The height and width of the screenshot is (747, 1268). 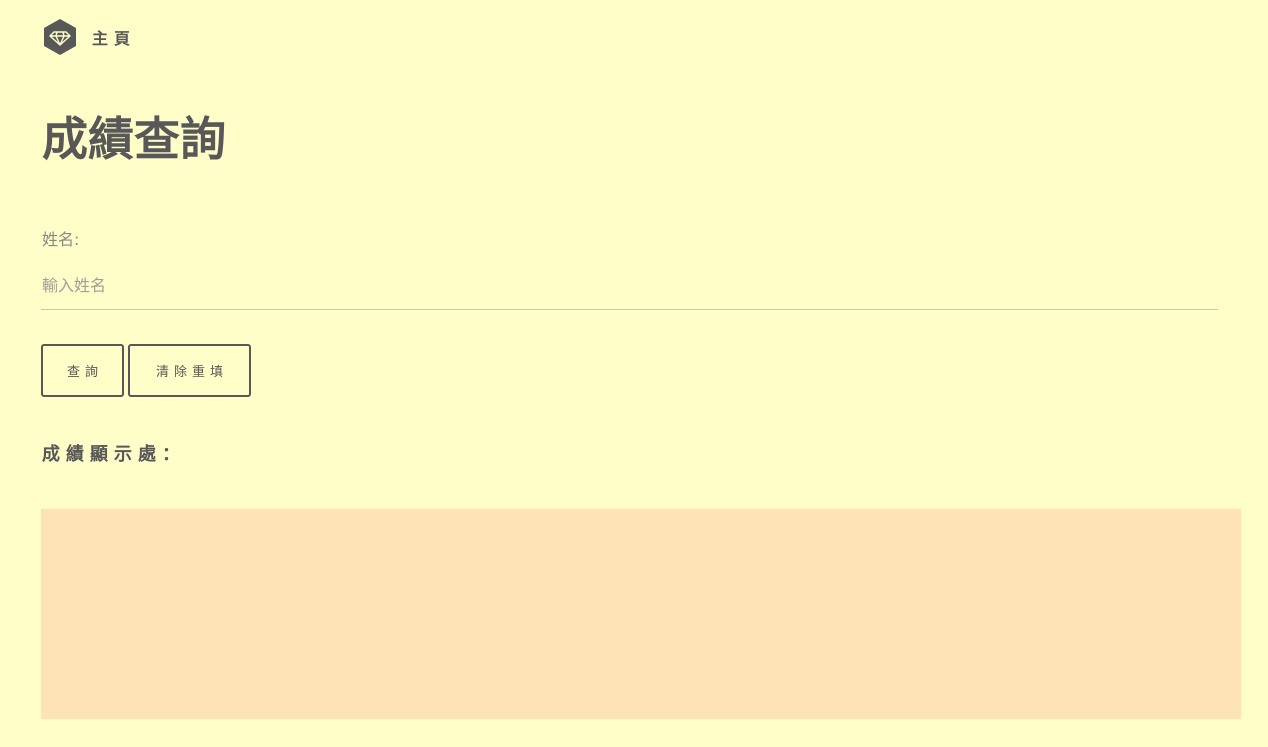 What do you see at coordinates (60, 37) in the screenshot?
I see `diamond-hexagon-icon` at bounding box center [60, 37].